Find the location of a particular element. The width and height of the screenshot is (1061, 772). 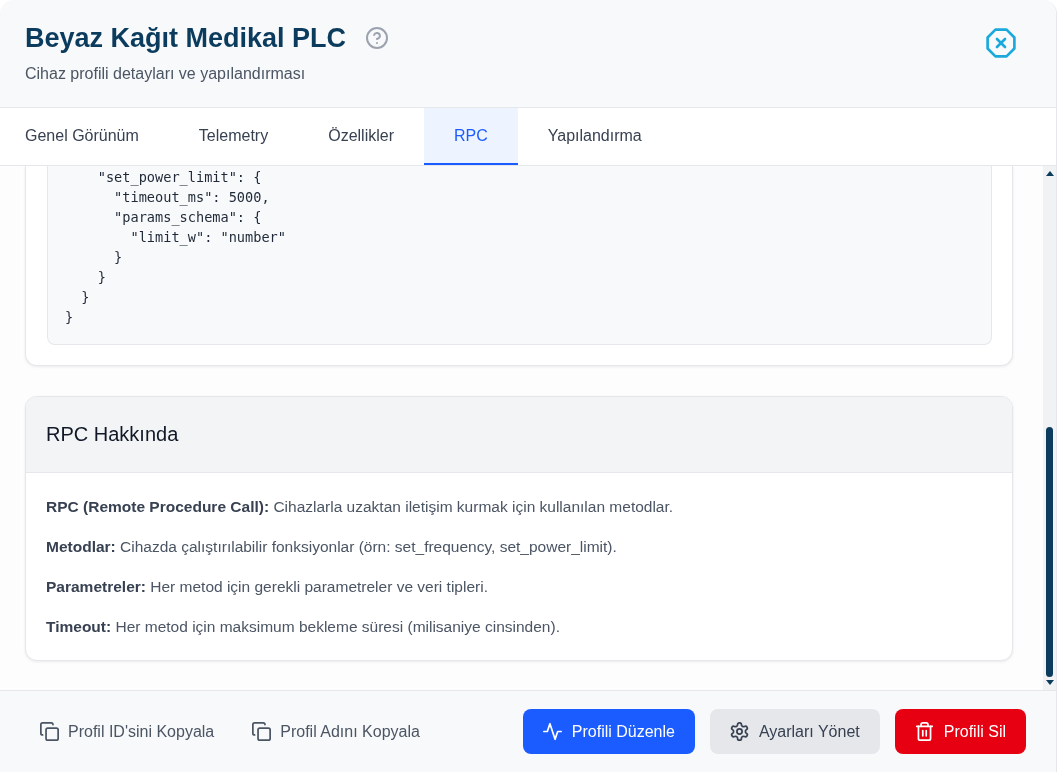

copy-link: Profil Adını Kopyala is located at coordinates (336, 731).